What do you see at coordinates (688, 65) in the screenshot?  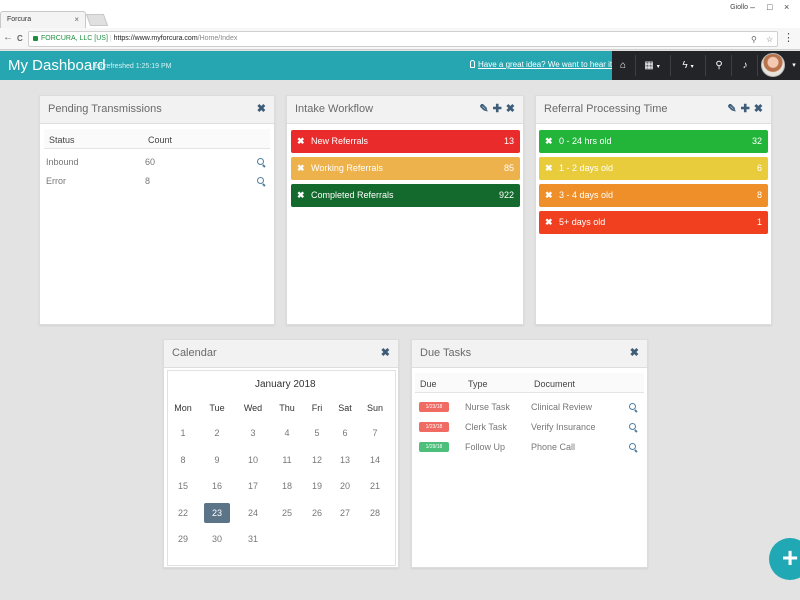 I see `actions-menu-button: ϟ ▾` at bounding box center [688, 65].